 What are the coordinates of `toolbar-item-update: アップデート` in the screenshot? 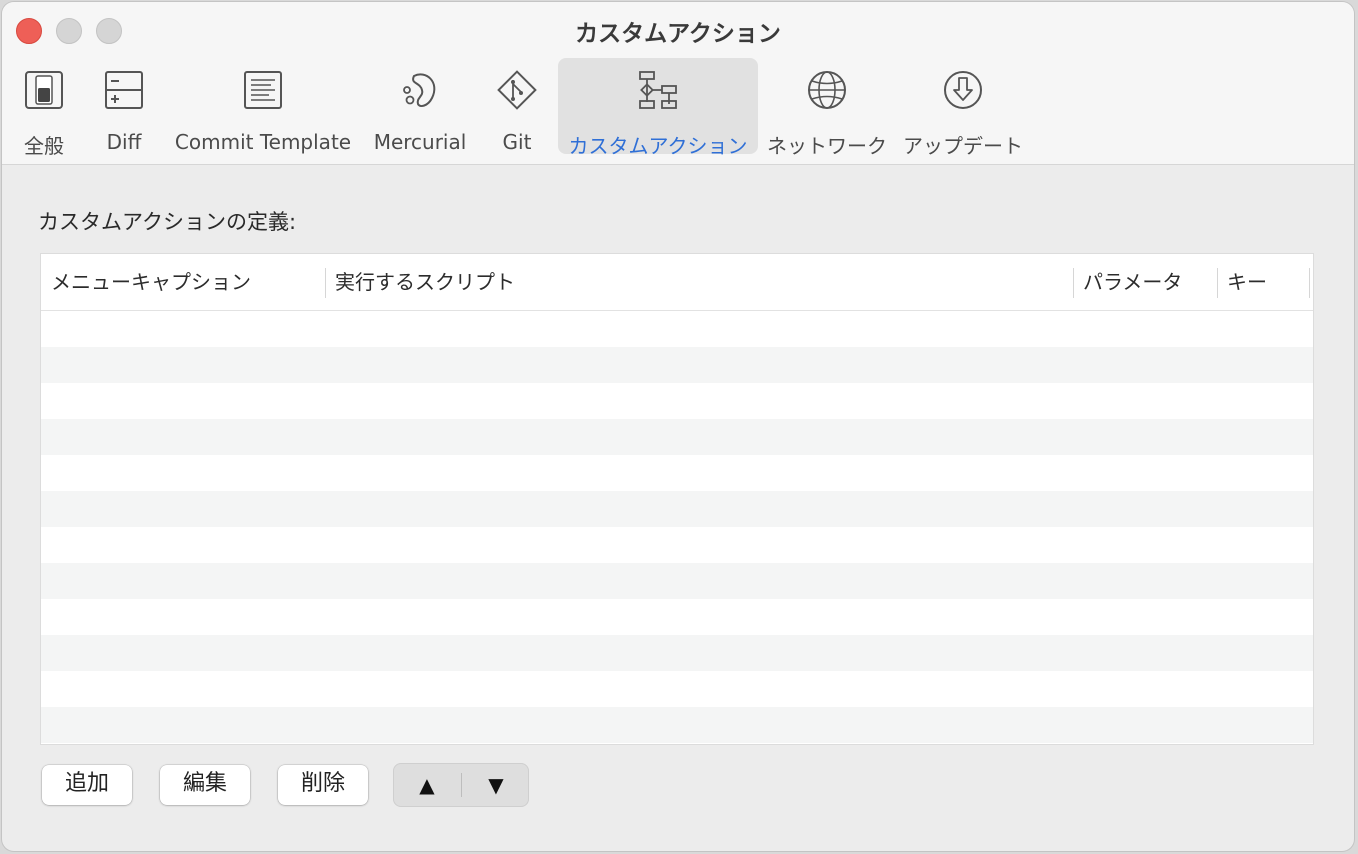 It's located at (963, 108).